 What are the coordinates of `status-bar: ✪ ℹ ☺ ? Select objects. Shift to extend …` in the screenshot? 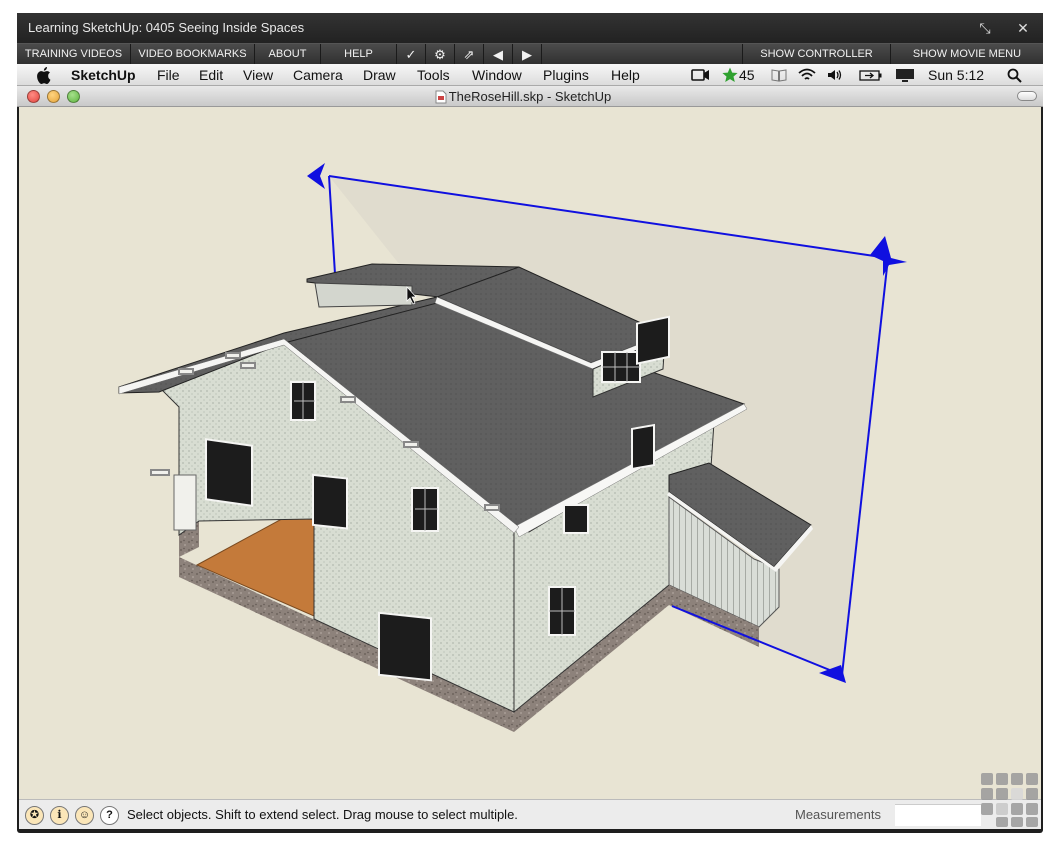 It's located at (530, 814).